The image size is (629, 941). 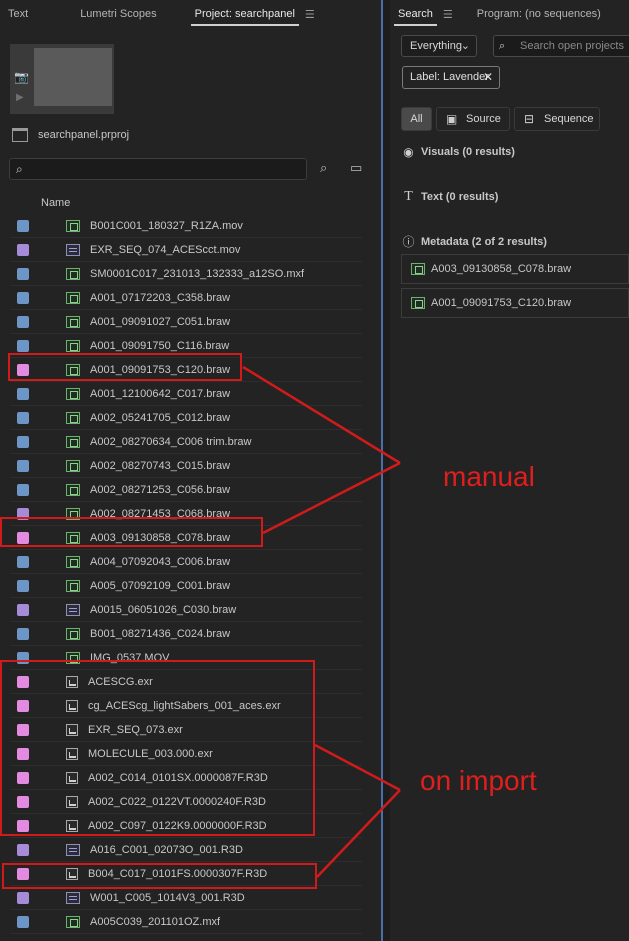 What do you see at coordinates (160, 321) in the screenshot?
I see `file-name: A001_09091027_C051.braw` at bounding box center [160, 321].